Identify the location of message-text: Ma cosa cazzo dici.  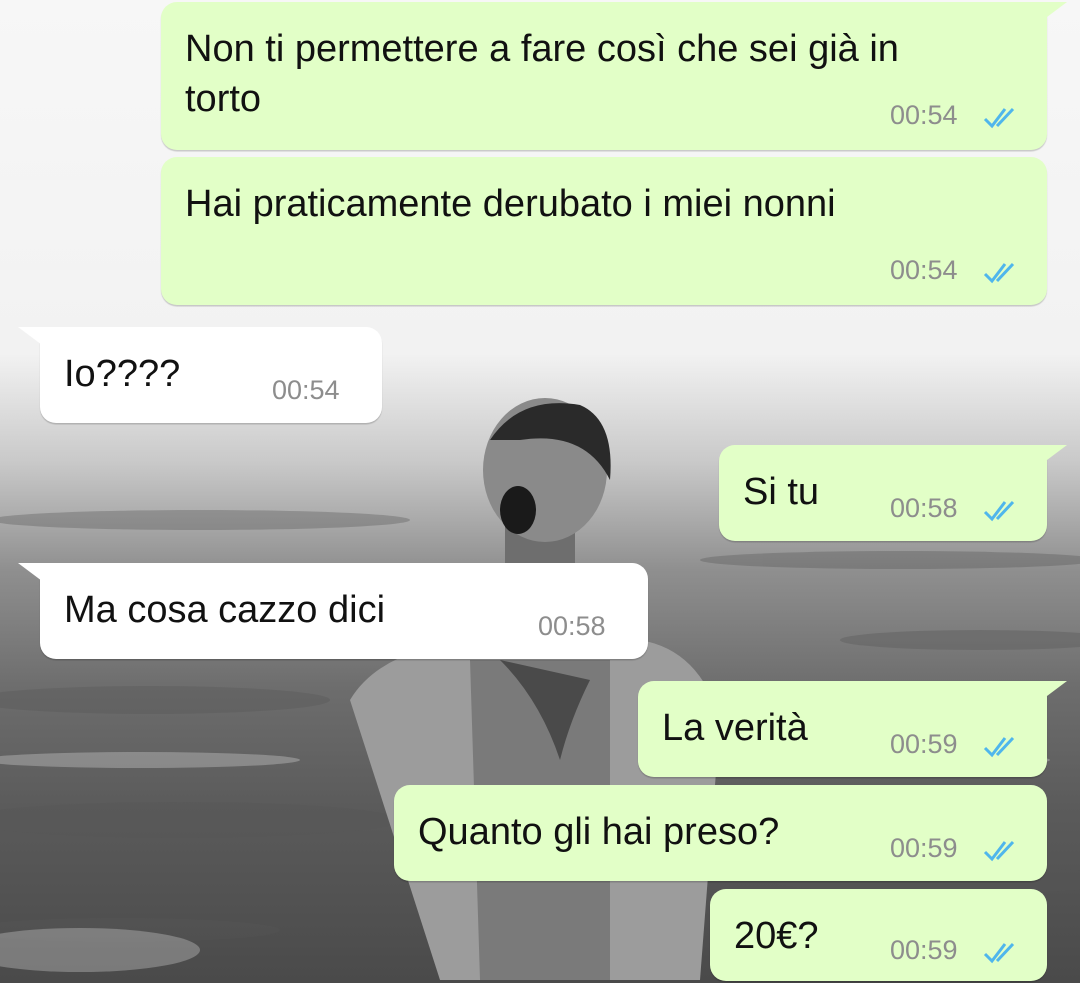
(225, 610).